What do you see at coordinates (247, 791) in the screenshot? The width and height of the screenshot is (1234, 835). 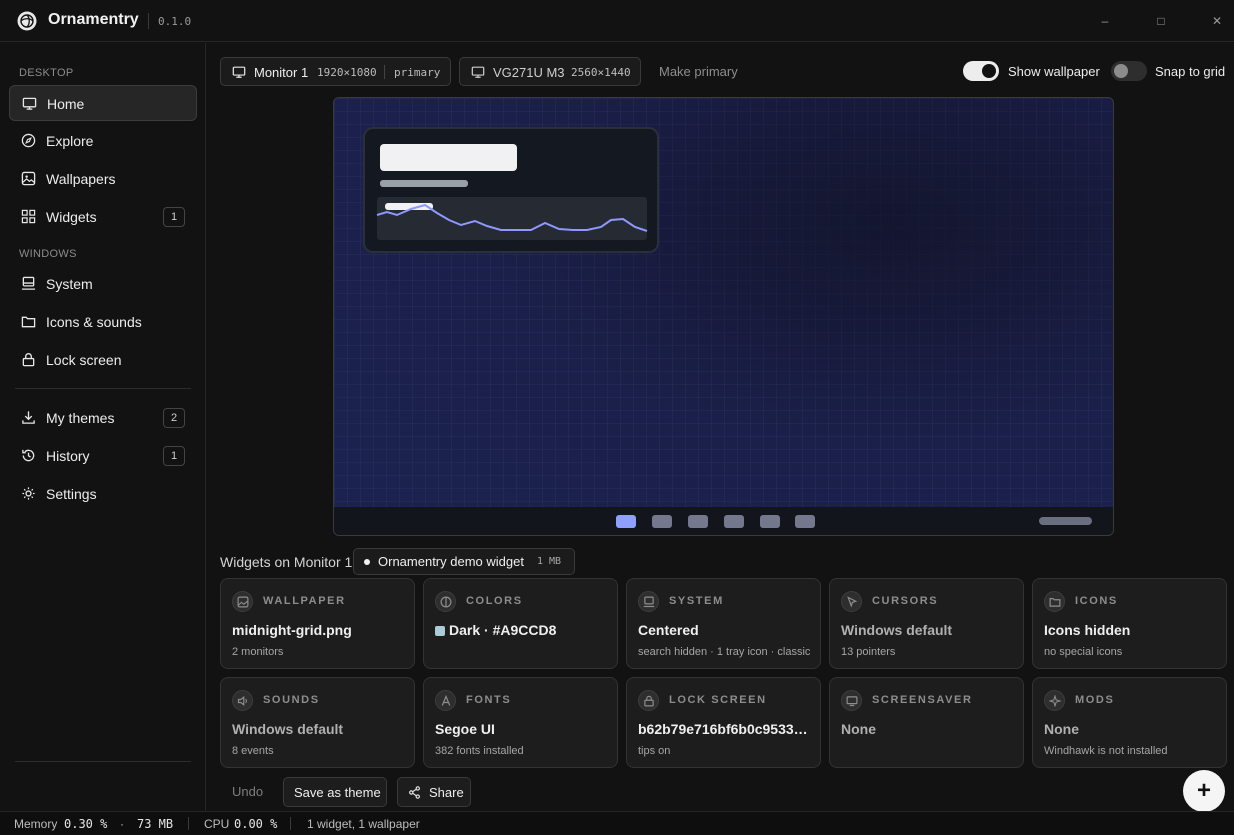 I see `undo-button: Undo` at bounding box center [247, 791].